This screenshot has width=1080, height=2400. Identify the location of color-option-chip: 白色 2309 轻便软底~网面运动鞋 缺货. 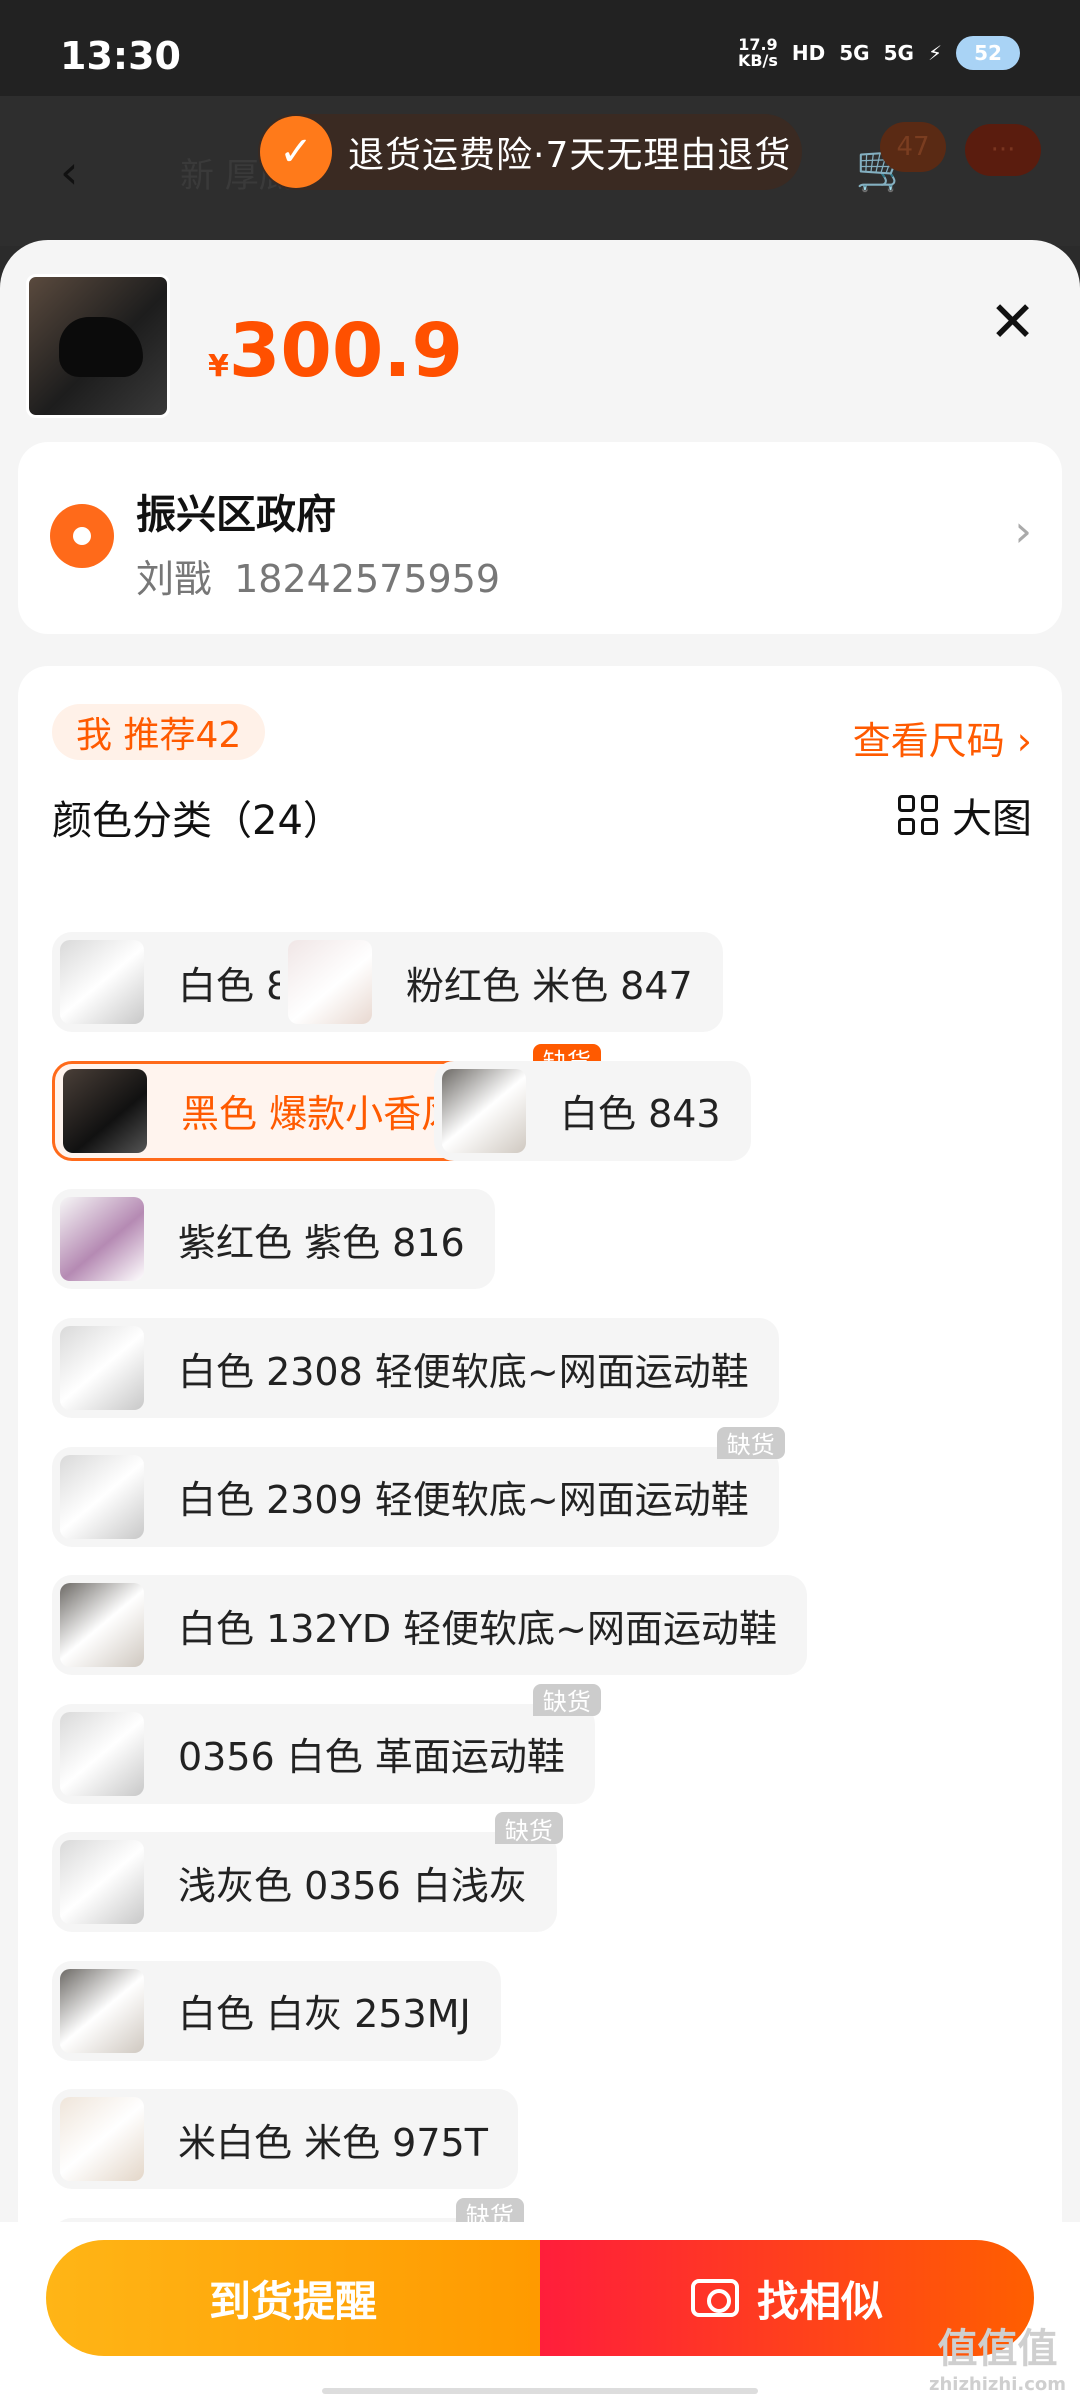
(418, 1486).